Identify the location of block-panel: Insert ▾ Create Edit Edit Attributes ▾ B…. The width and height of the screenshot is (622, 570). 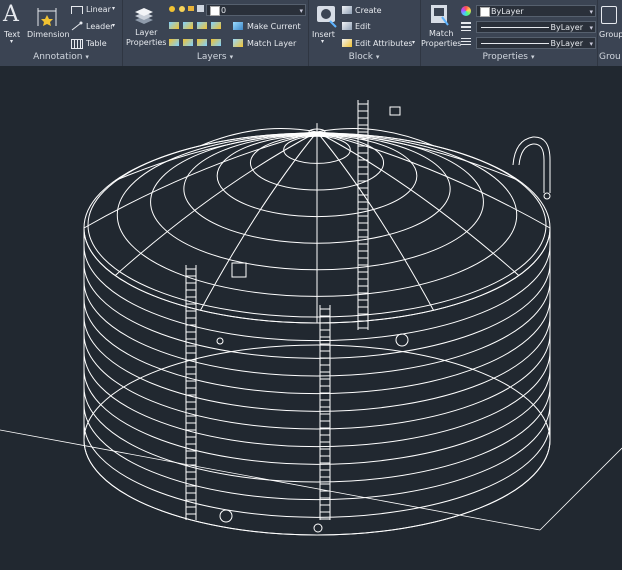
(364, 33).